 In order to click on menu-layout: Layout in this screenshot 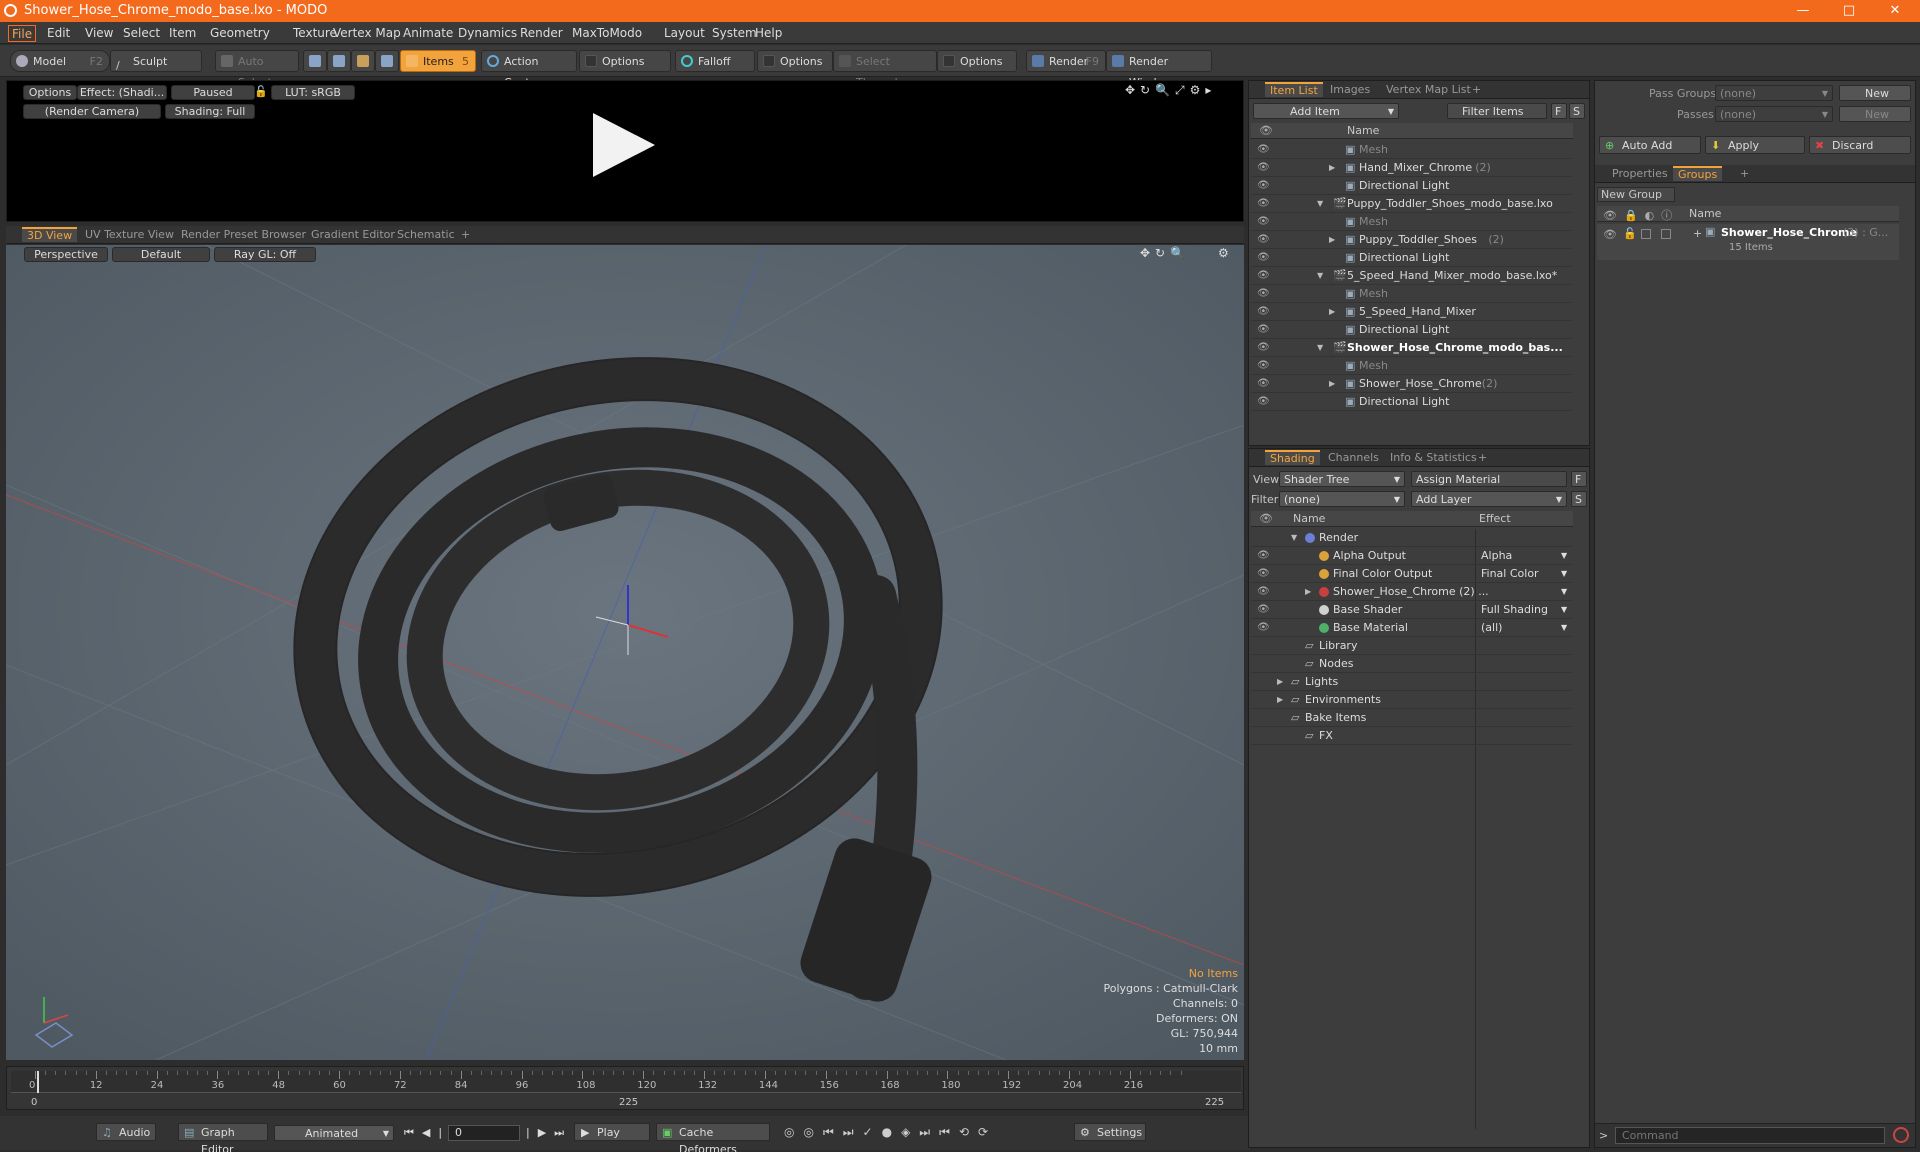, I will do `click(684, 33)`.